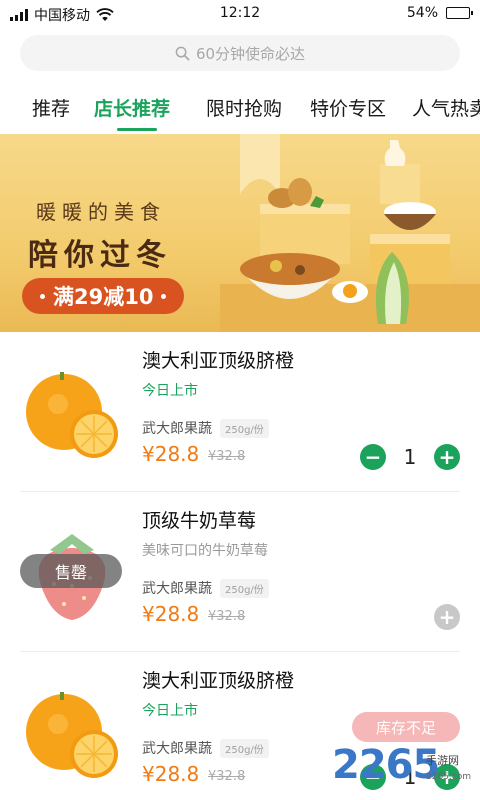  I want to click on stock-notice: 库存不足, so click(406, 727).